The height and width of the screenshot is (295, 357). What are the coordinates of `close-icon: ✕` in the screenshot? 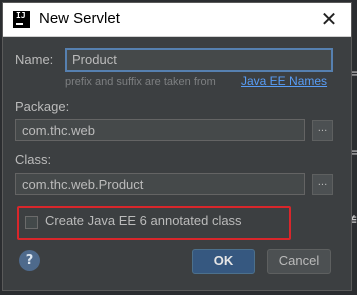 It's located at (329, 19).